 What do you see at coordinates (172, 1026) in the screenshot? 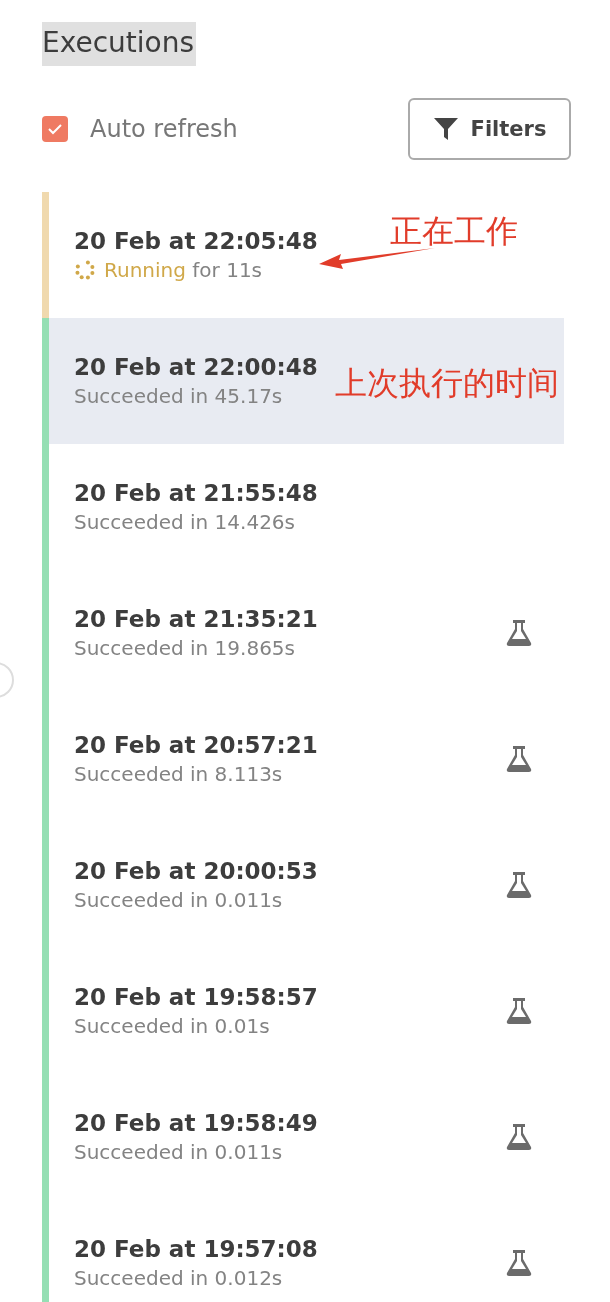
I see `status-text: Succeeded in 0.01s` at bounding box center [172, 1026].